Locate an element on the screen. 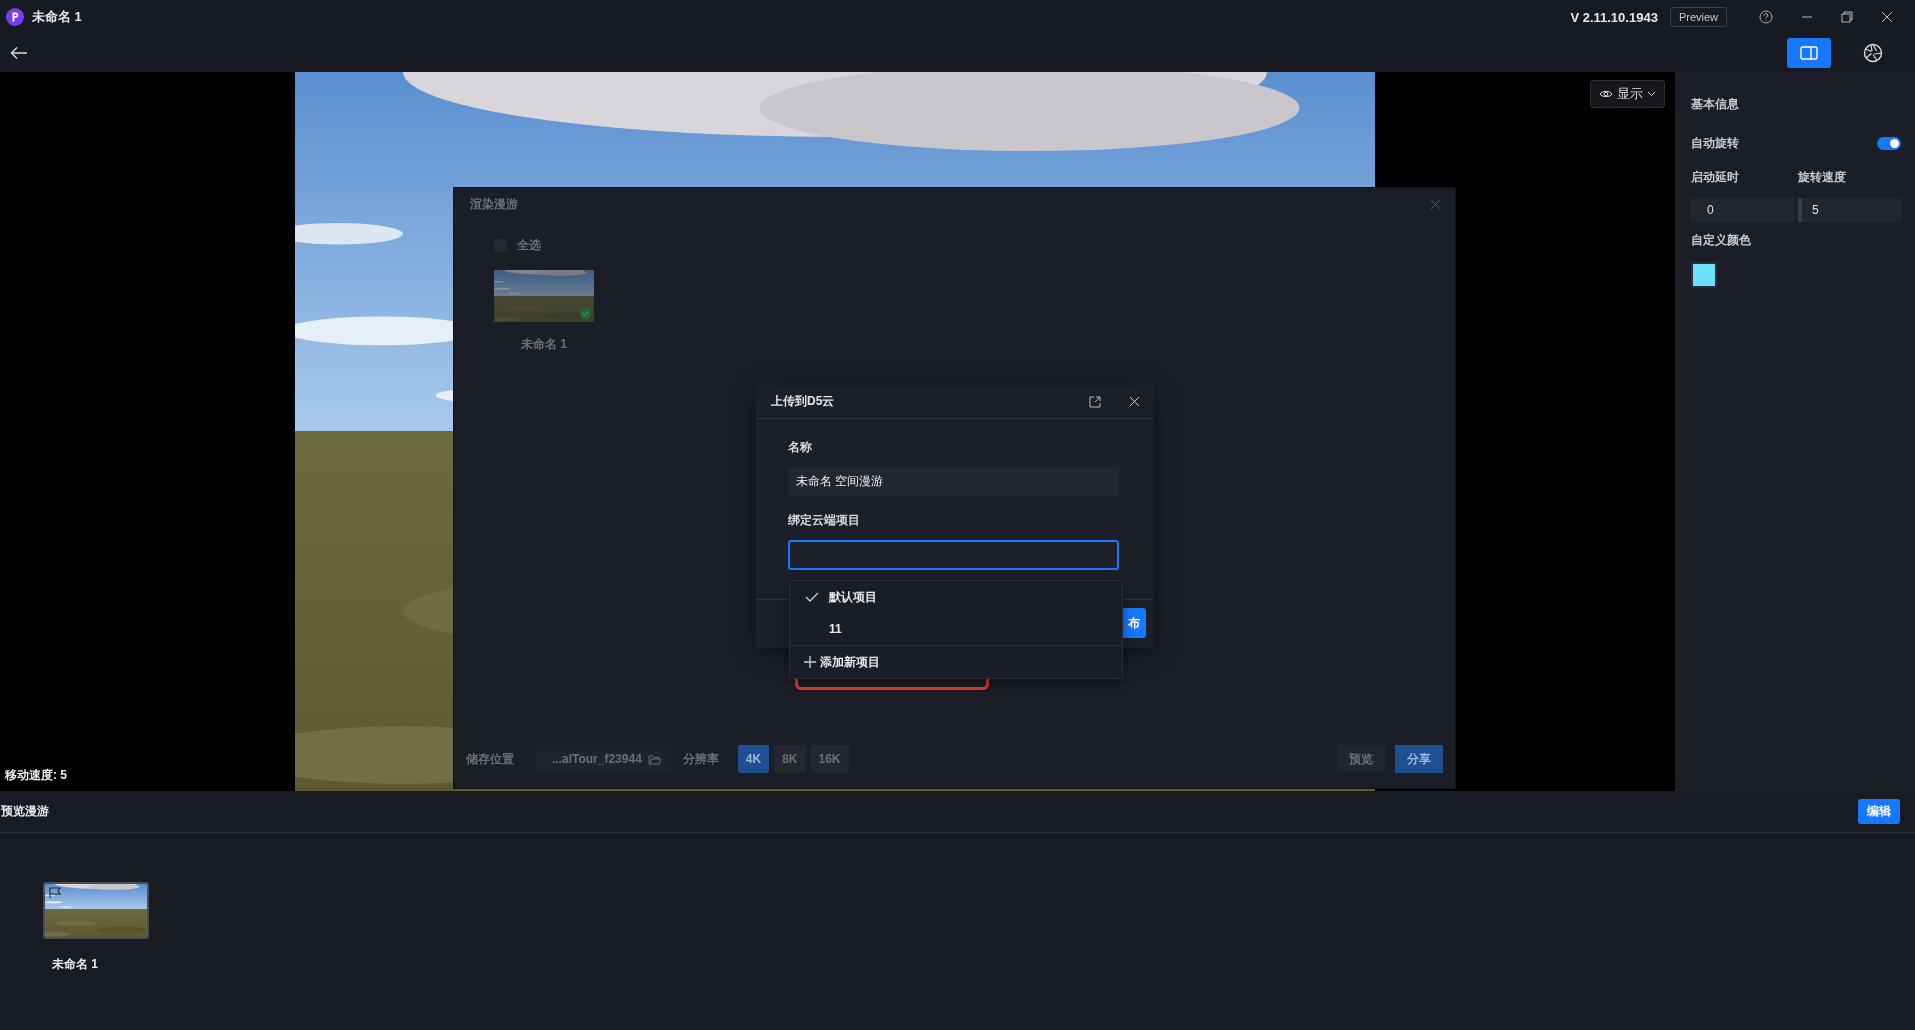 The height and width of the screenshot is (1030, 1915). move-speed-label: 移动速度: 5 is located at coordinates (36, 775).